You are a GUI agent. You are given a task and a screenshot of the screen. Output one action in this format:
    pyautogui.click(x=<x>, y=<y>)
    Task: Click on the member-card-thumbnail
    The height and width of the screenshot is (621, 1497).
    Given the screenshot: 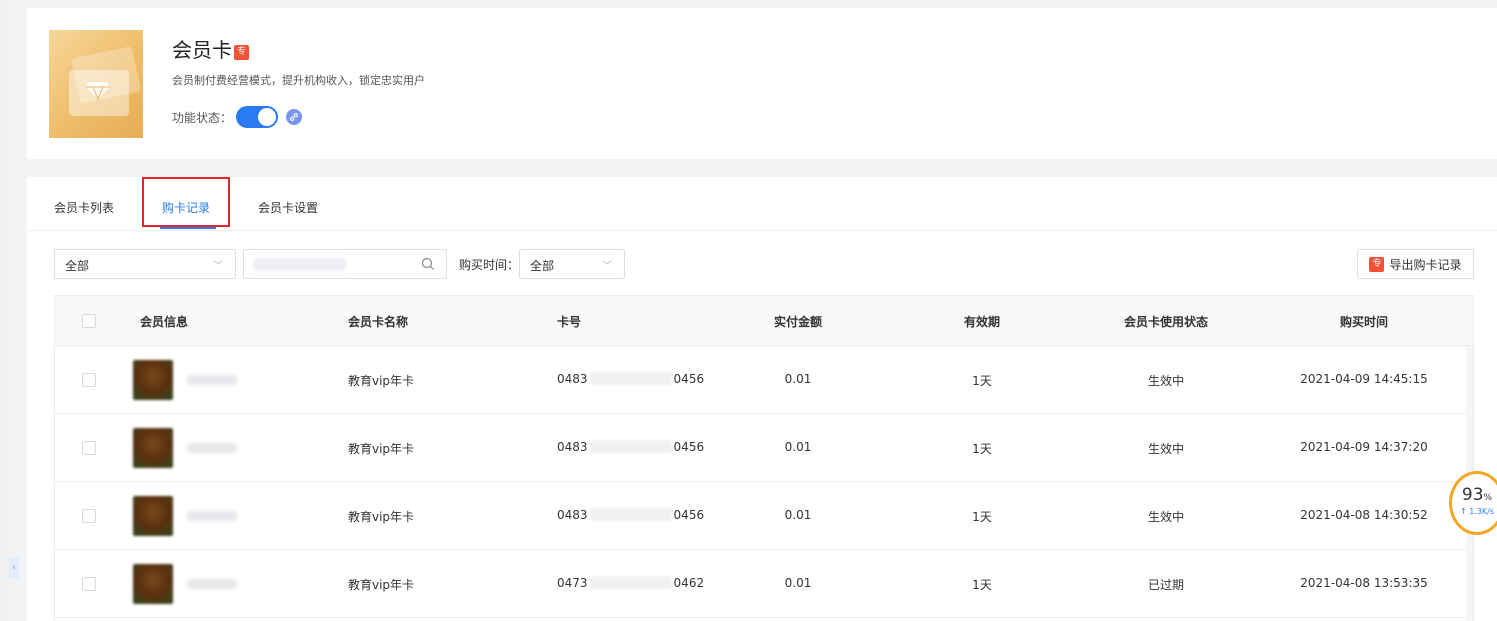 What is the action you would take?
    pyautogui.click(x=96, y=84)
    